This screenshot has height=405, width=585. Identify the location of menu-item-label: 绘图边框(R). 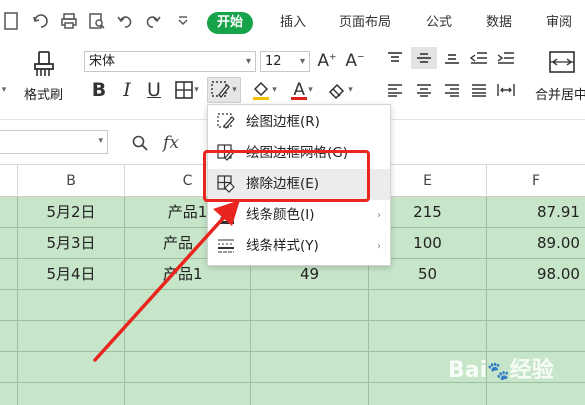
(283, 122).